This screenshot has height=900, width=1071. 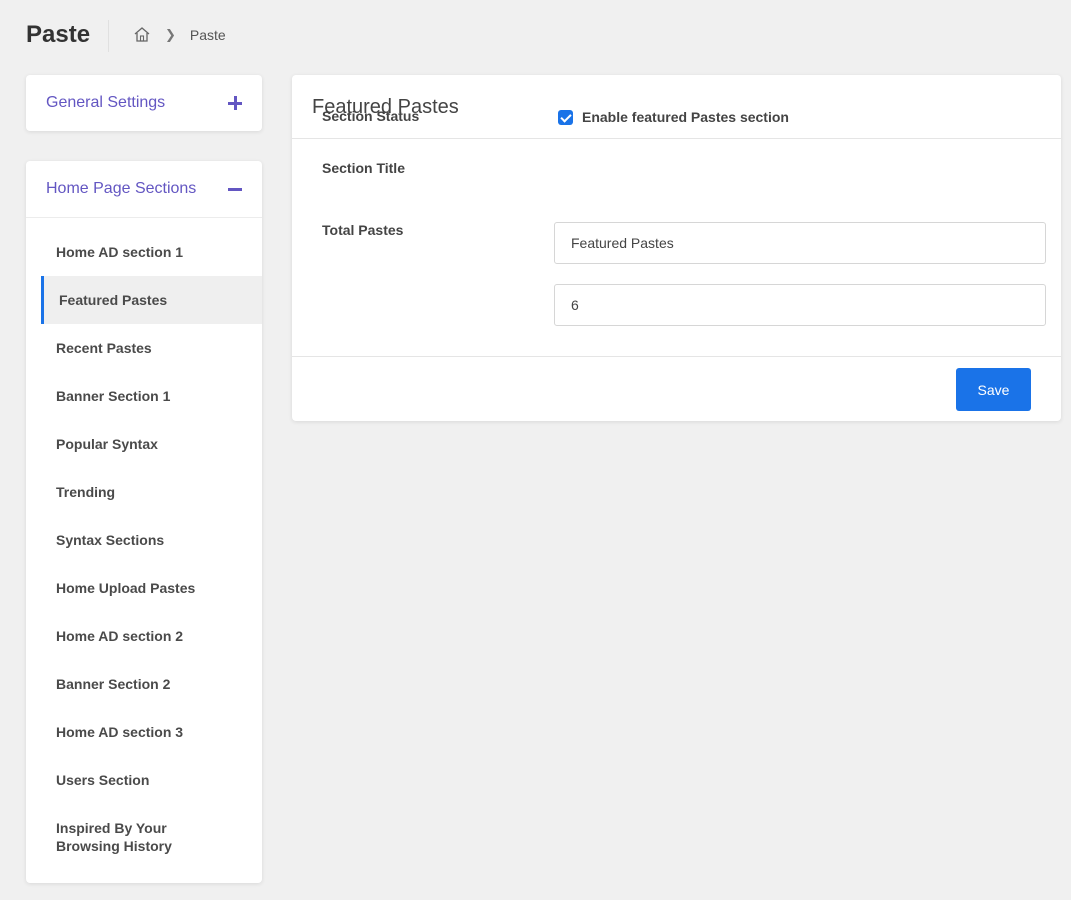 What do you see at coordinates (676, 107) in the screenshot?
I see `panel-title: Featured Pastes` at bounding box center [676, 107].